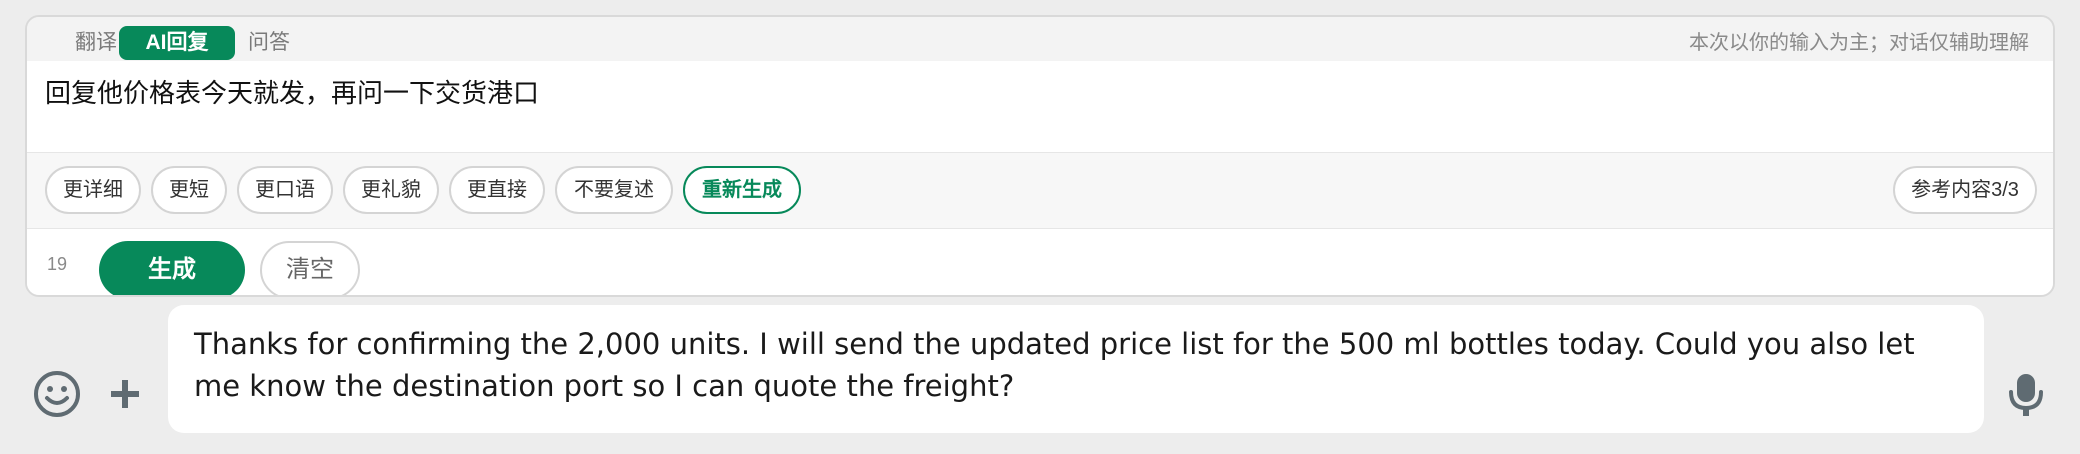 The image size is (2080, 454). What do you see at coordinates (285, 190) in the screenshot?
I see `chip-more-colloquial: 更口语` at bounding box center [285, 190].